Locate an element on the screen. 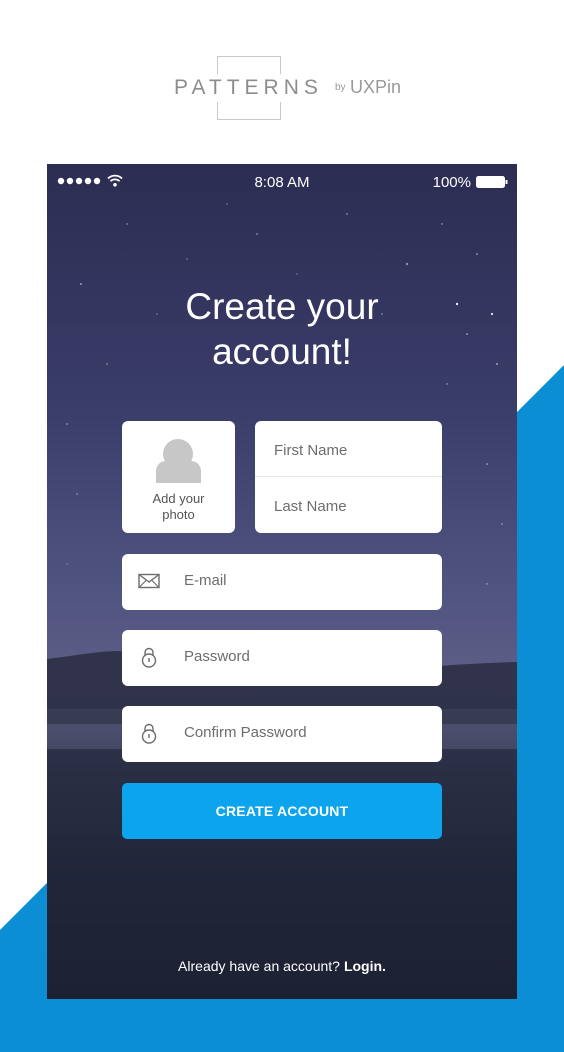  brand-logo: PATTERNS by UXPin is located at coordinates (282, 88).